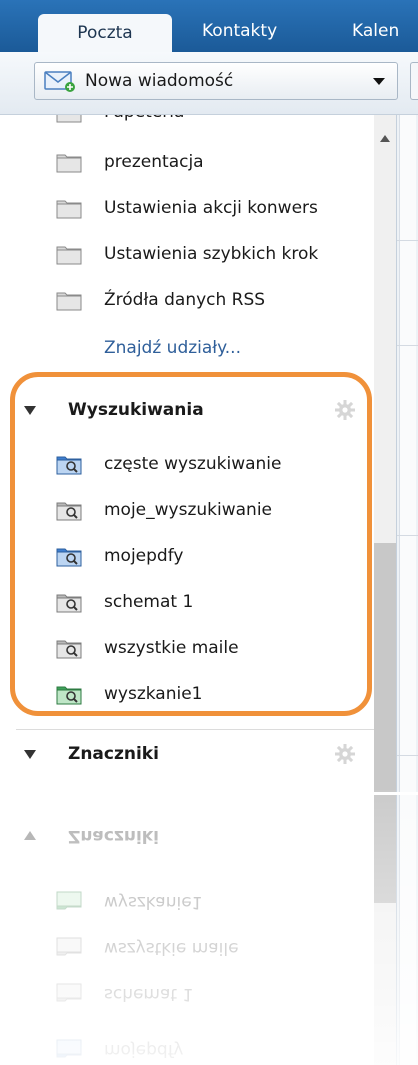 Image resolution: width=418 pixels, height=1065 pixels. I want to click on tags-section-header-reflection: Znaczniki, so click(195, 836).